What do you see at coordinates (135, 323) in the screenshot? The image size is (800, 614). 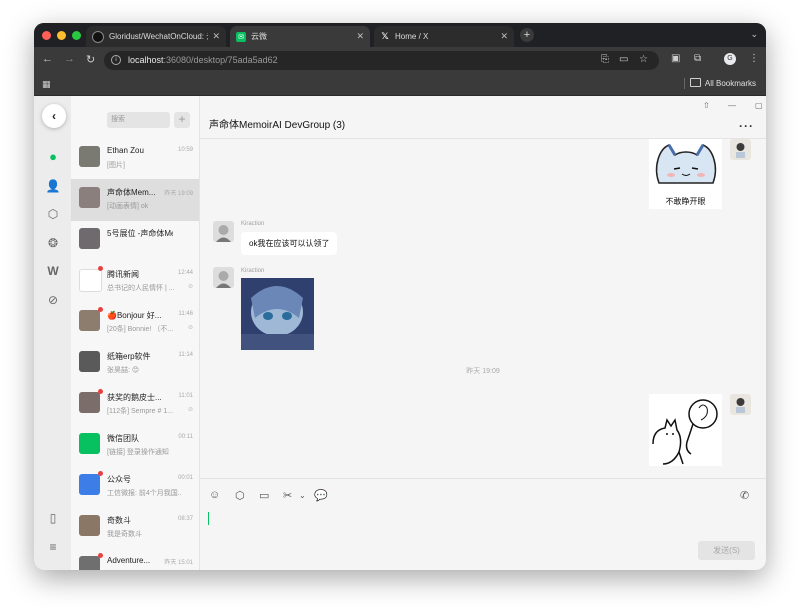 I see `chat-list-item: 🍎Bonjour 好... 11:46 [20条] Bonnie! （不... ⊘` at bounding box center [135, 323].